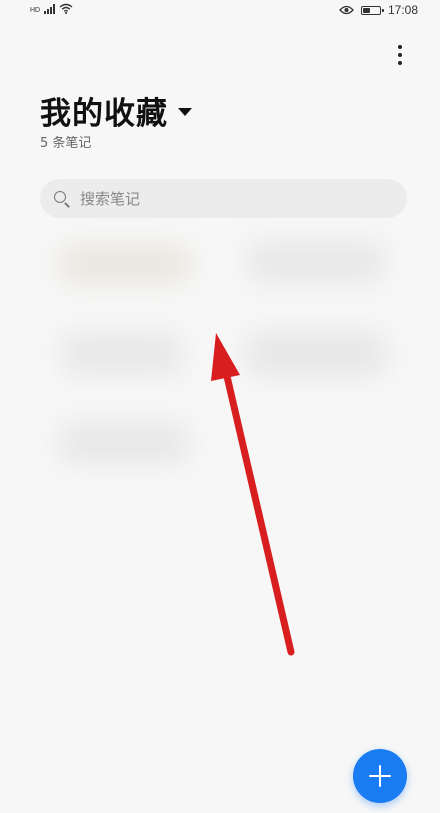 This screenshot has height=813, width=440. I want to click on plus-icon, so click(380, 776).